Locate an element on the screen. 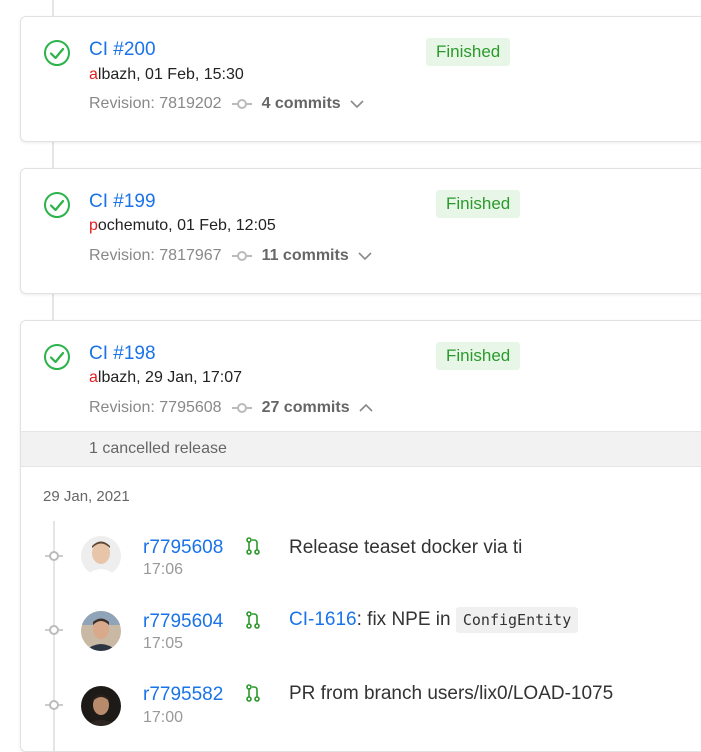 Image resolution: width=701 pixels, height=752 pixels. author-rest: lbazh, 01 Feb, 15:30 is located at coordinates (170, 74).